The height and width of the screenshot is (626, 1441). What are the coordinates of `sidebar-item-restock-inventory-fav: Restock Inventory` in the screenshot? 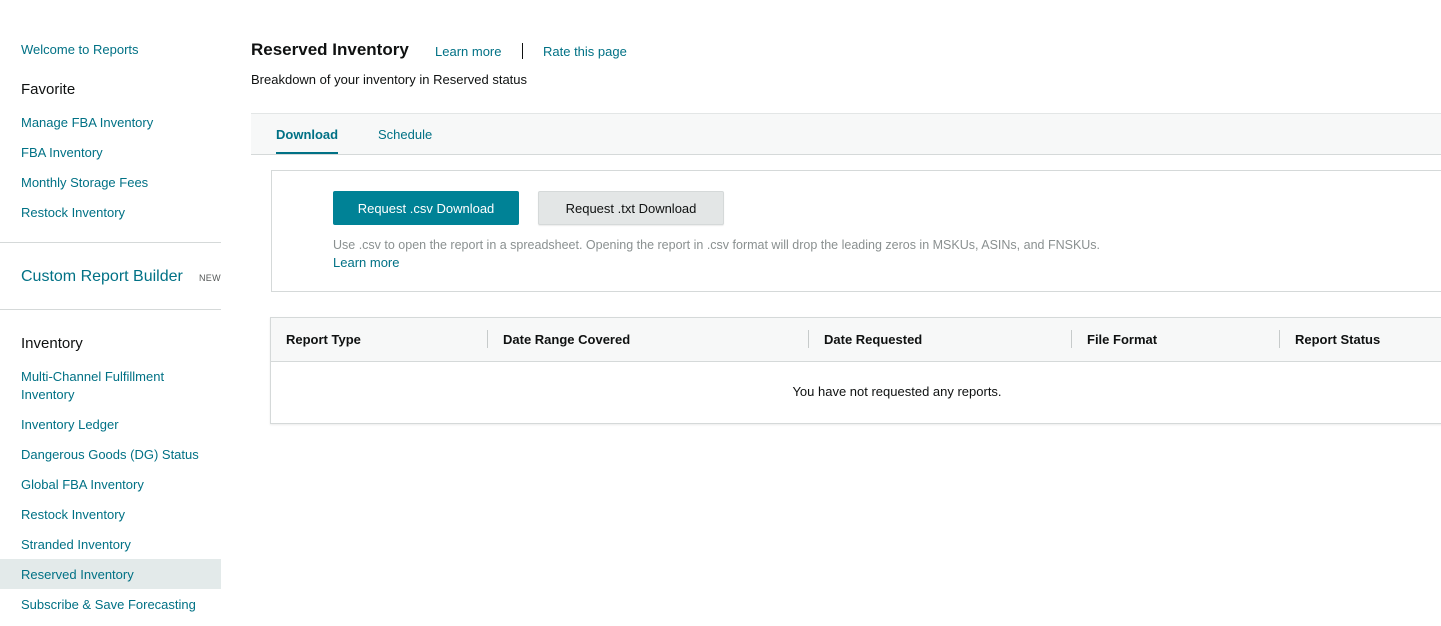 It's located at (73, 213).